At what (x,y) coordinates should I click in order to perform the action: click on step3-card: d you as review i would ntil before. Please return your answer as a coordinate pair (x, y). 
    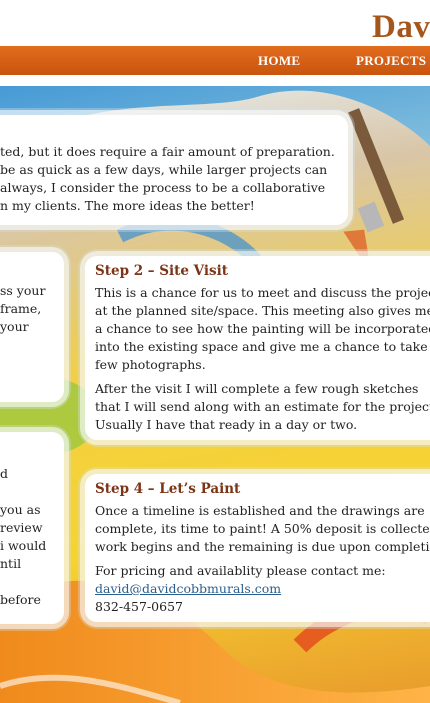
    Looking at the image, I should click on (32, 528).